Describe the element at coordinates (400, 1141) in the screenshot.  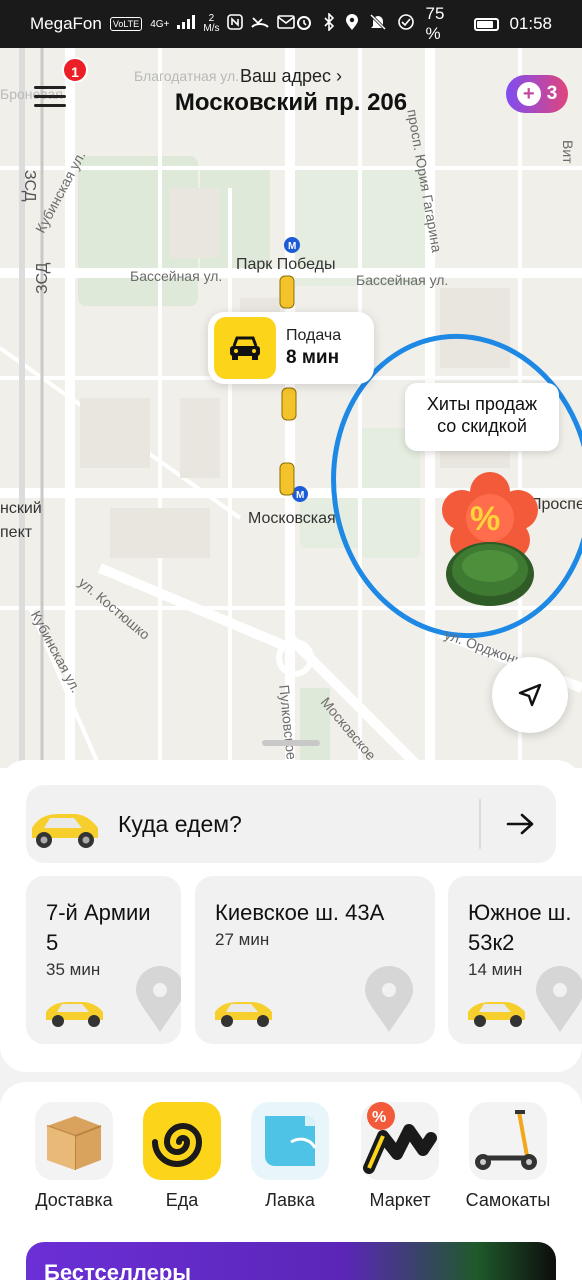
I see `market-icon: %` at that location.